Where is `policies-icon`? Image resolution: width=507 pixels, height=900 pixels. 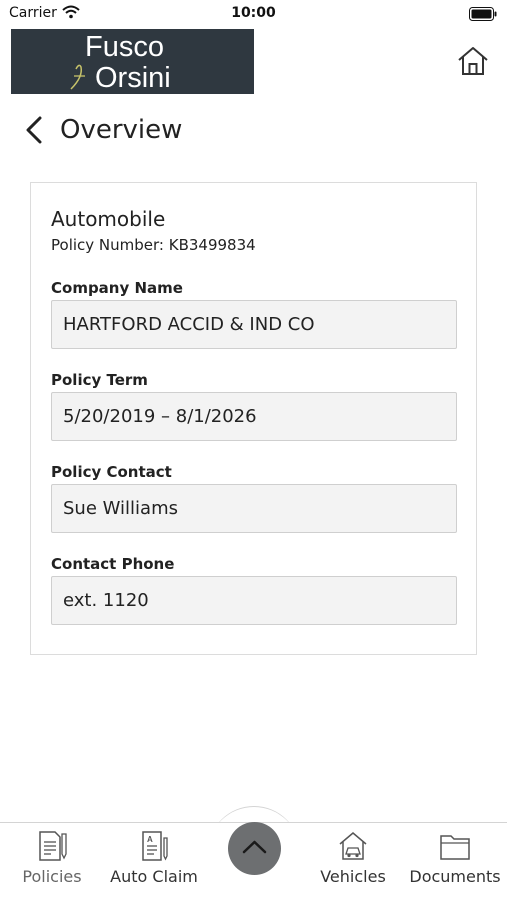
policies-icon is located at coordinates (53, 846).